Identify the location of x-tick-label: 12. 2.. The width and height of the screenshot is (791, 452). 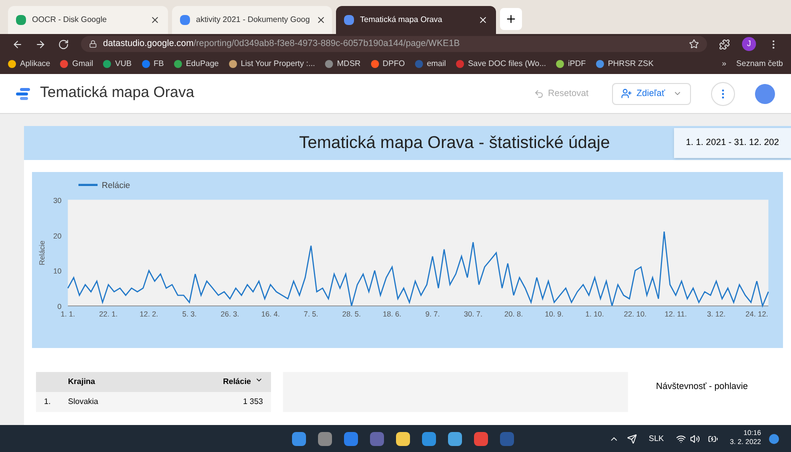
(149, 314).